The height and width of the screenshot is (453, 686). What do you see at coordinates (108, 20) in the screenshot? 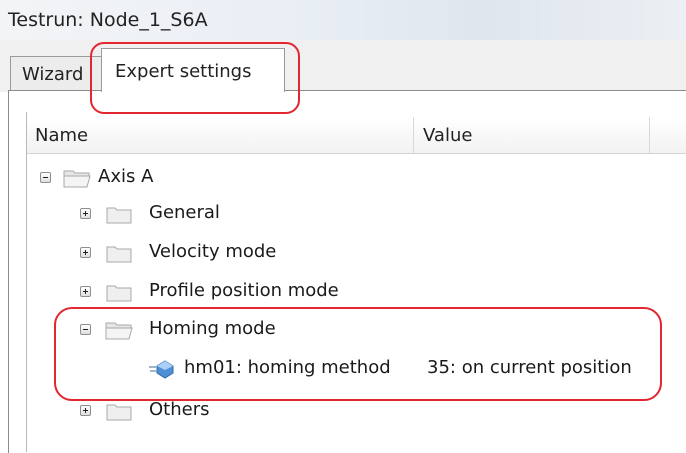
I see `window-title: Testrun: Node_1_S6A` at bounding box center [108, 20].